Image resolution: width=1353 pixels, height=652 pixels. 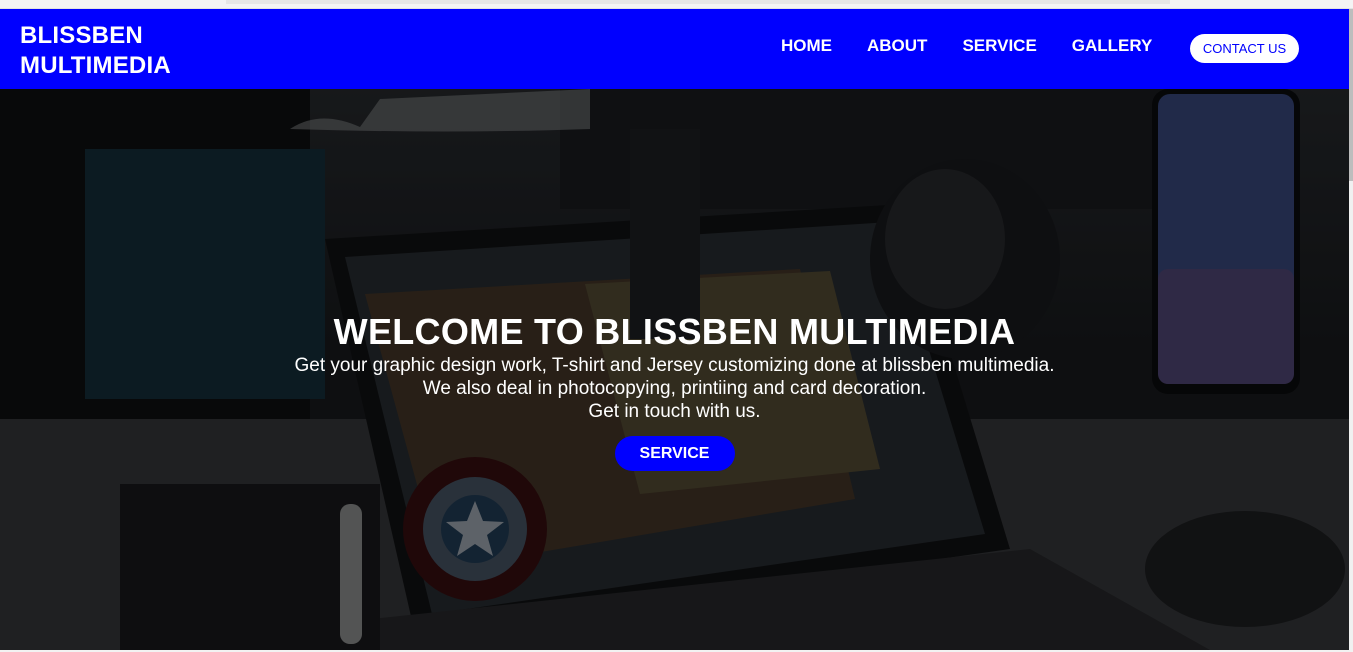 I want to click on brand-line-1: BLISSBEN, so click(x=81, y=35).